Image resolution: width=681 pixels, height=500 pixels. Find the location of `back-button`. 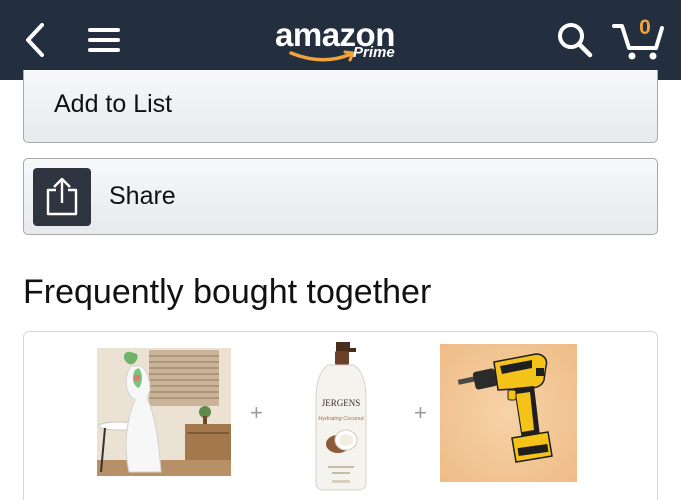

back-button is located at coordinates (35, 40).